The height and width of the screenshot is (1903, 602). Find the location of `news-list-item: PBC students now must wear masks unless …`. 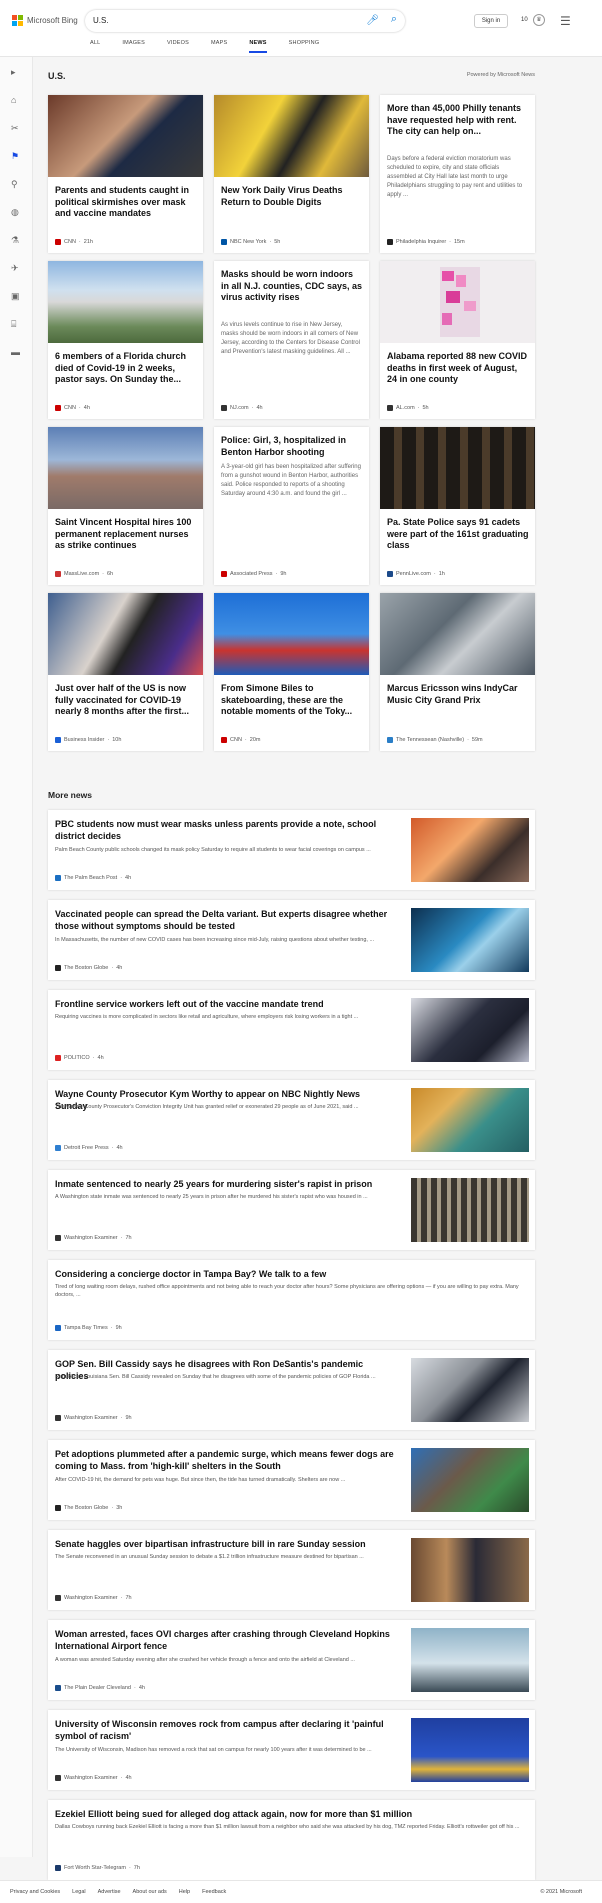

news-list-item: PBC students now must wear masks unless … is located at coordinates (291, 850).